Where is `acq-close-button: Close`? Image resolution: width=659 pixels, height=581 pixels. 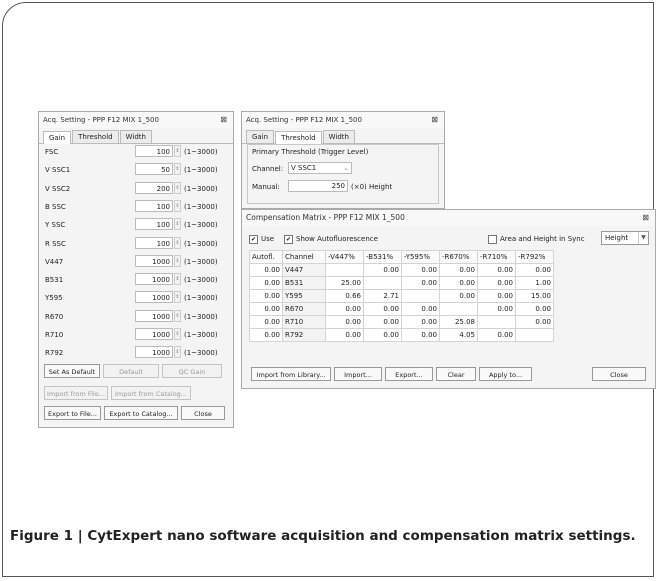
acq-close-button: Close is located at coordinates (203, 413).